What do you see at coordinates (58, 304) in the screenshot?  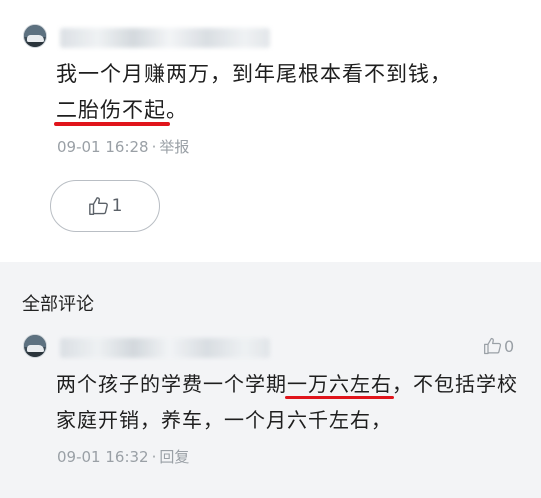 I see `comments-section-title: 全部评论` at bounding box center [58, 304].